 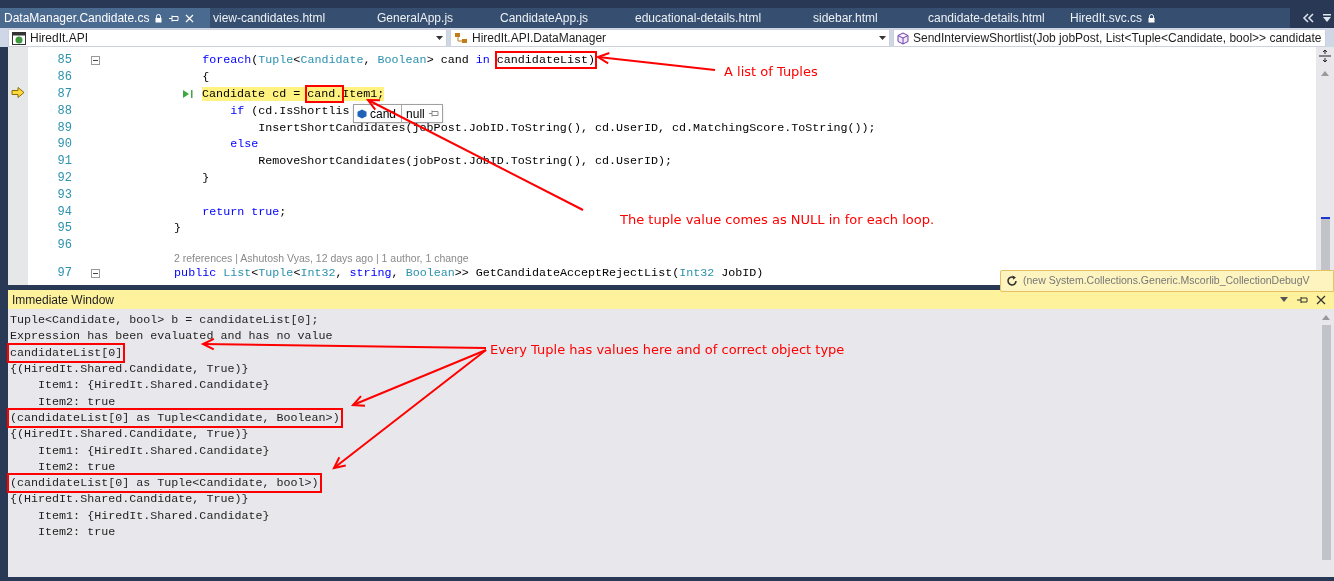 What do you see at coordinates (1325, 56) in the screenshot?
I see `split-icon` at bounding box center [1325, 56].